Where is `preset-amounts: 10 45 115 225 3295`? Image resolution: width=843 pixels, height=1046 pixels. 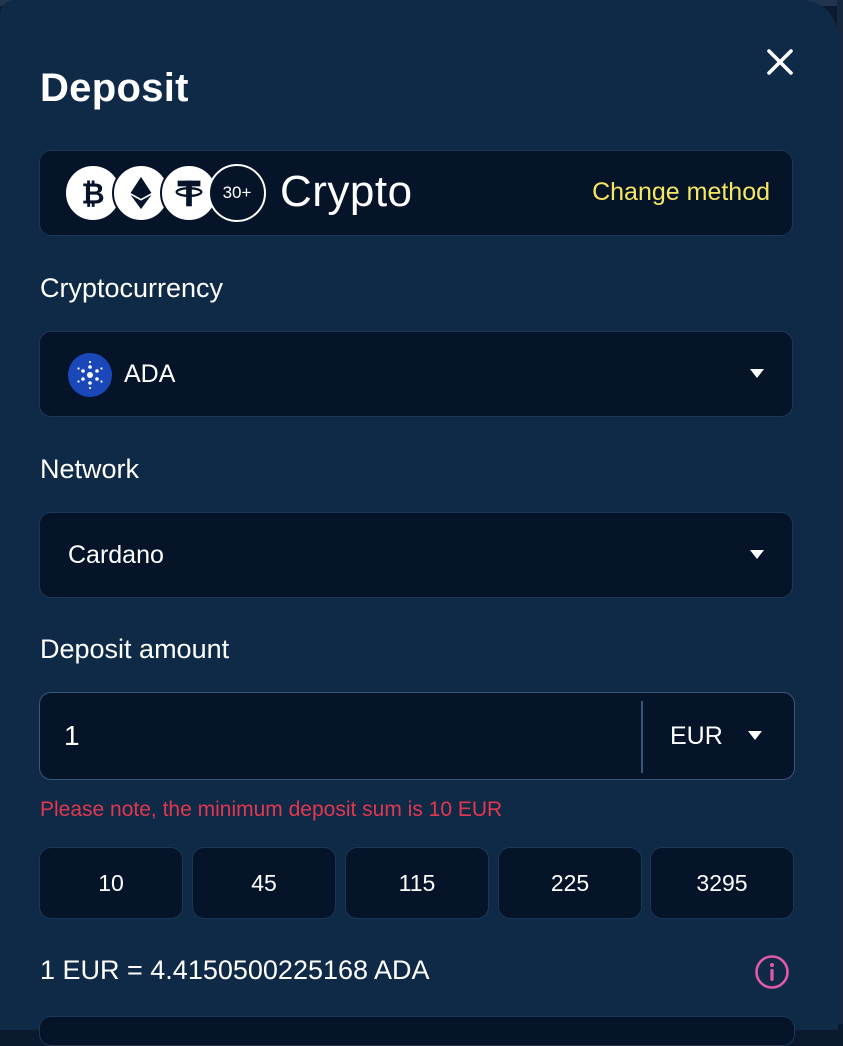 preset-amounts: 10 45 115 225 3295 is located at coordinates (417, 884).